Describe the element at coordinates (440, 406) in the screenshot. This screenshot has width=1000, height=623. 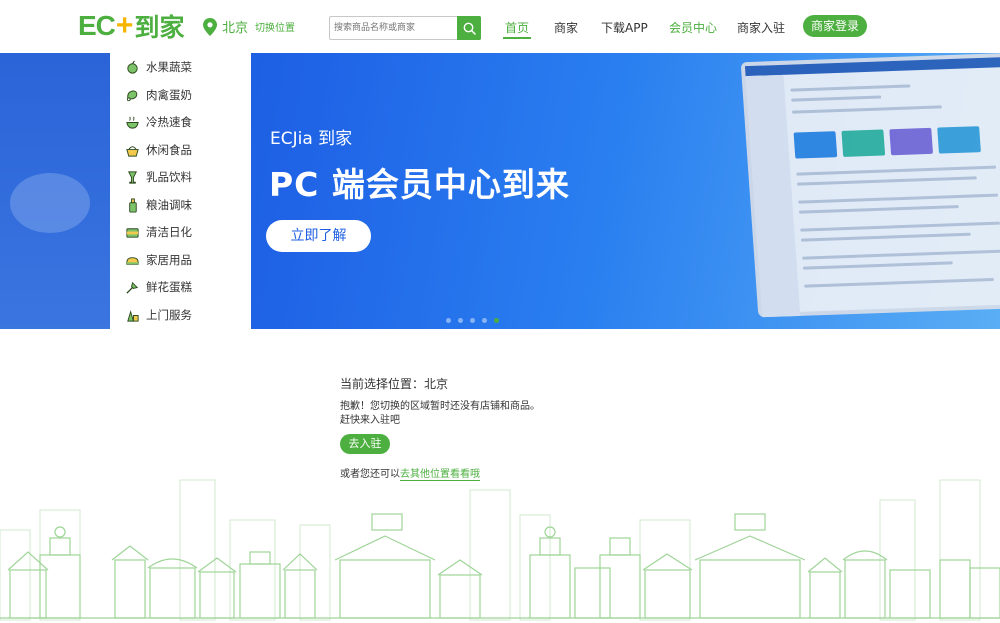
I see `no-store-message: 抱歉！您切换的区域暂时还没有店铺和商品。` at that location.